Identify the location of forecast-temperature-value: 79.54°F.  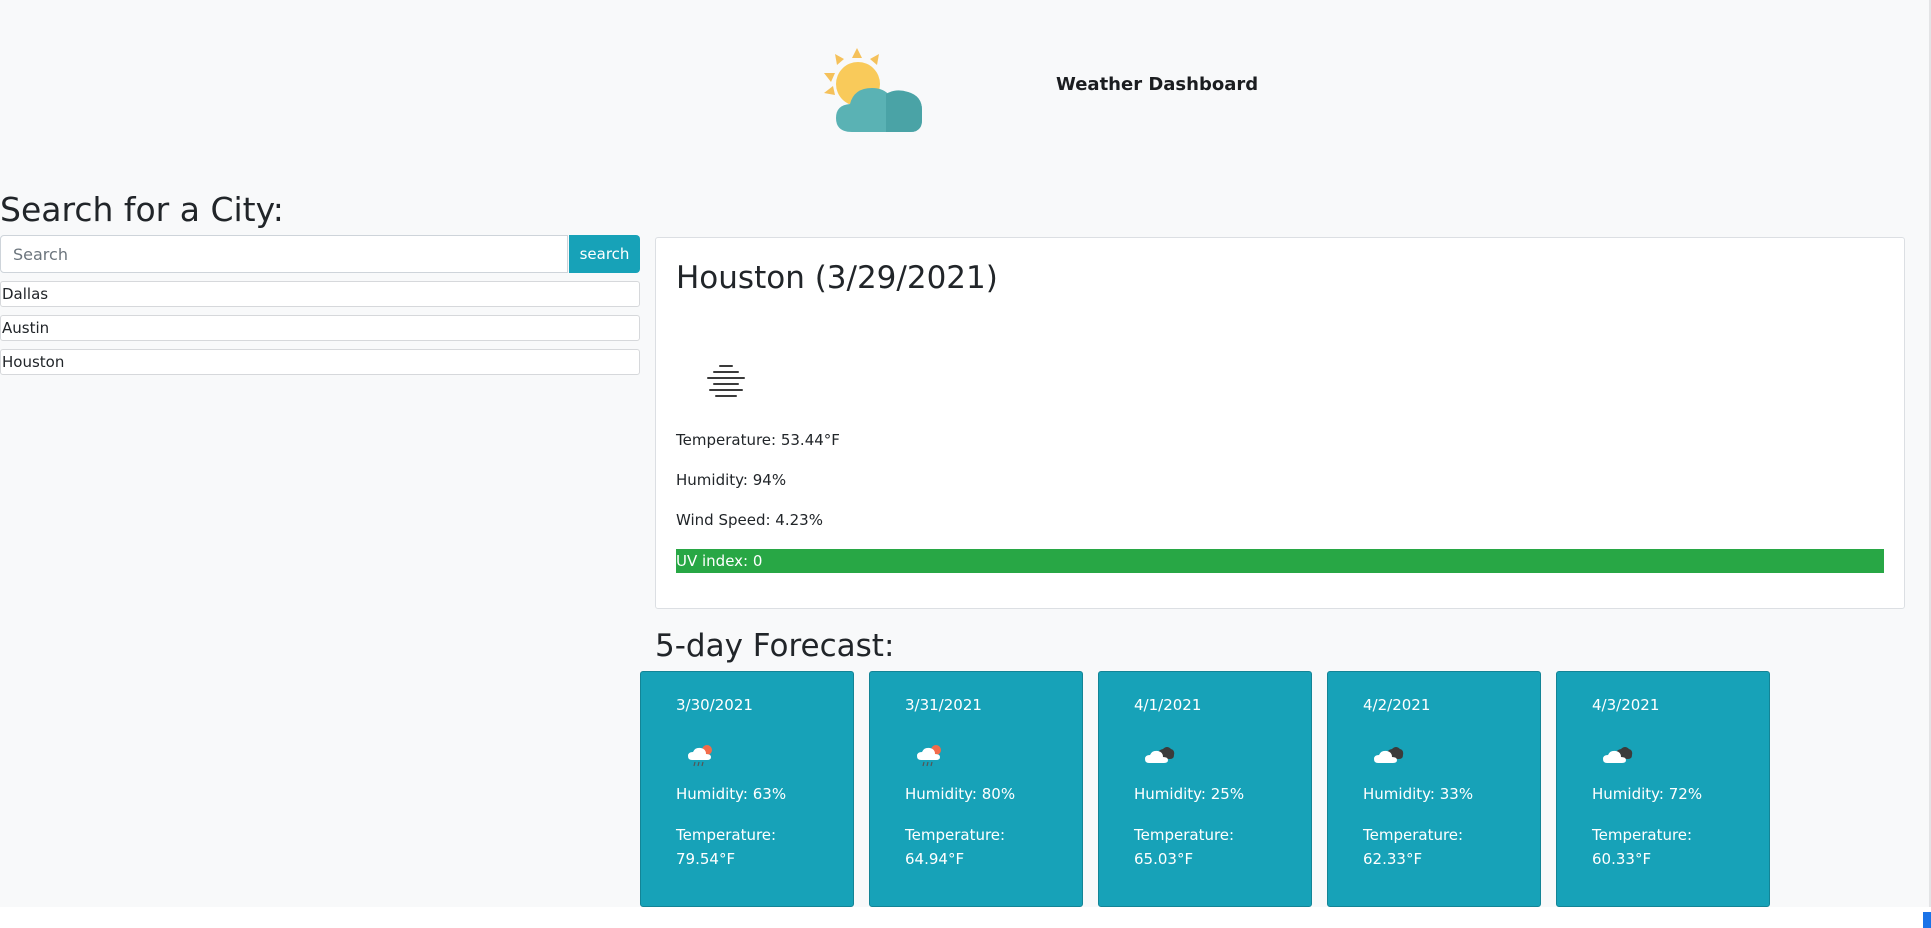
(706, 859).